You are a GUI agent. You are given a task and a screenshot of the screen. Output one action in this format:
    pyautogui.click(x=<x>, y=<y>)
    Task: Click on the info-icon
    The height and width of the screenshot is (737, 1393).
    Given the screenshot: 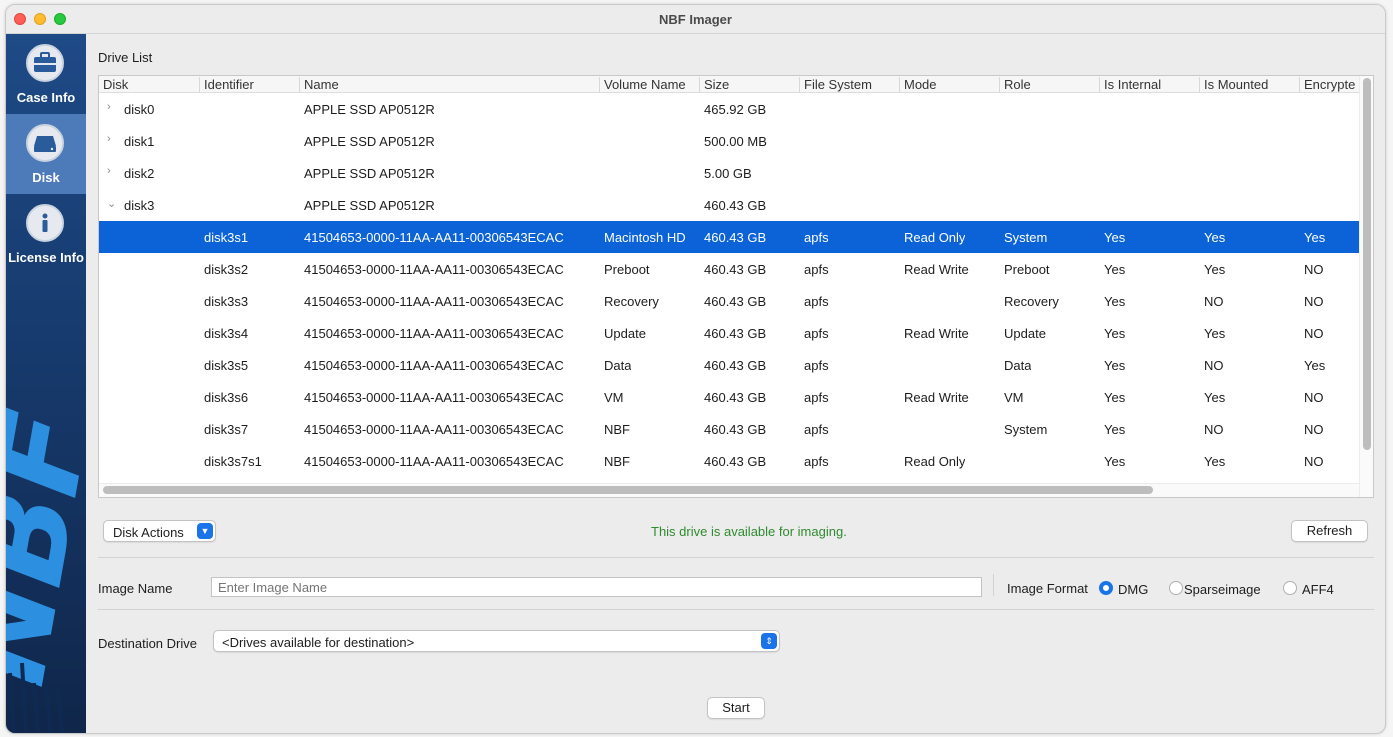 What is the action you would take?
    pyautogui.click(x=45, y=223)
    